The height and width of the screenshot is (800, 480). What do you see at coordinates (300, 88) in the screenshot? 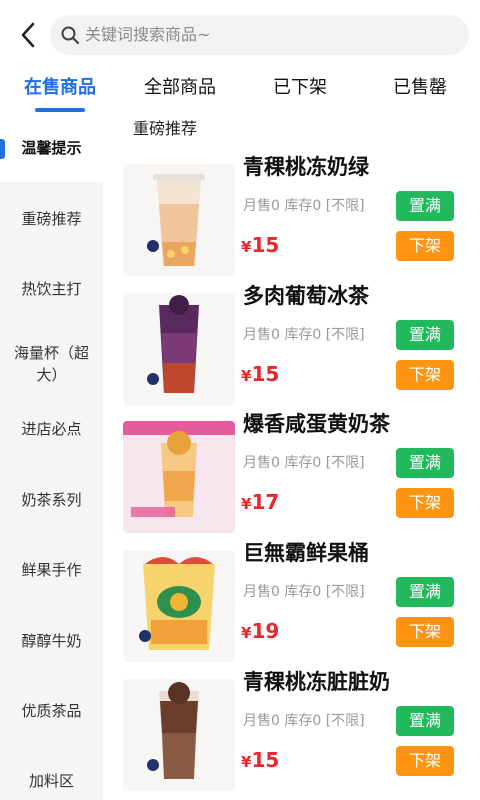
I see `tab-delisted: 已下架` at bounding box center [300, 88].